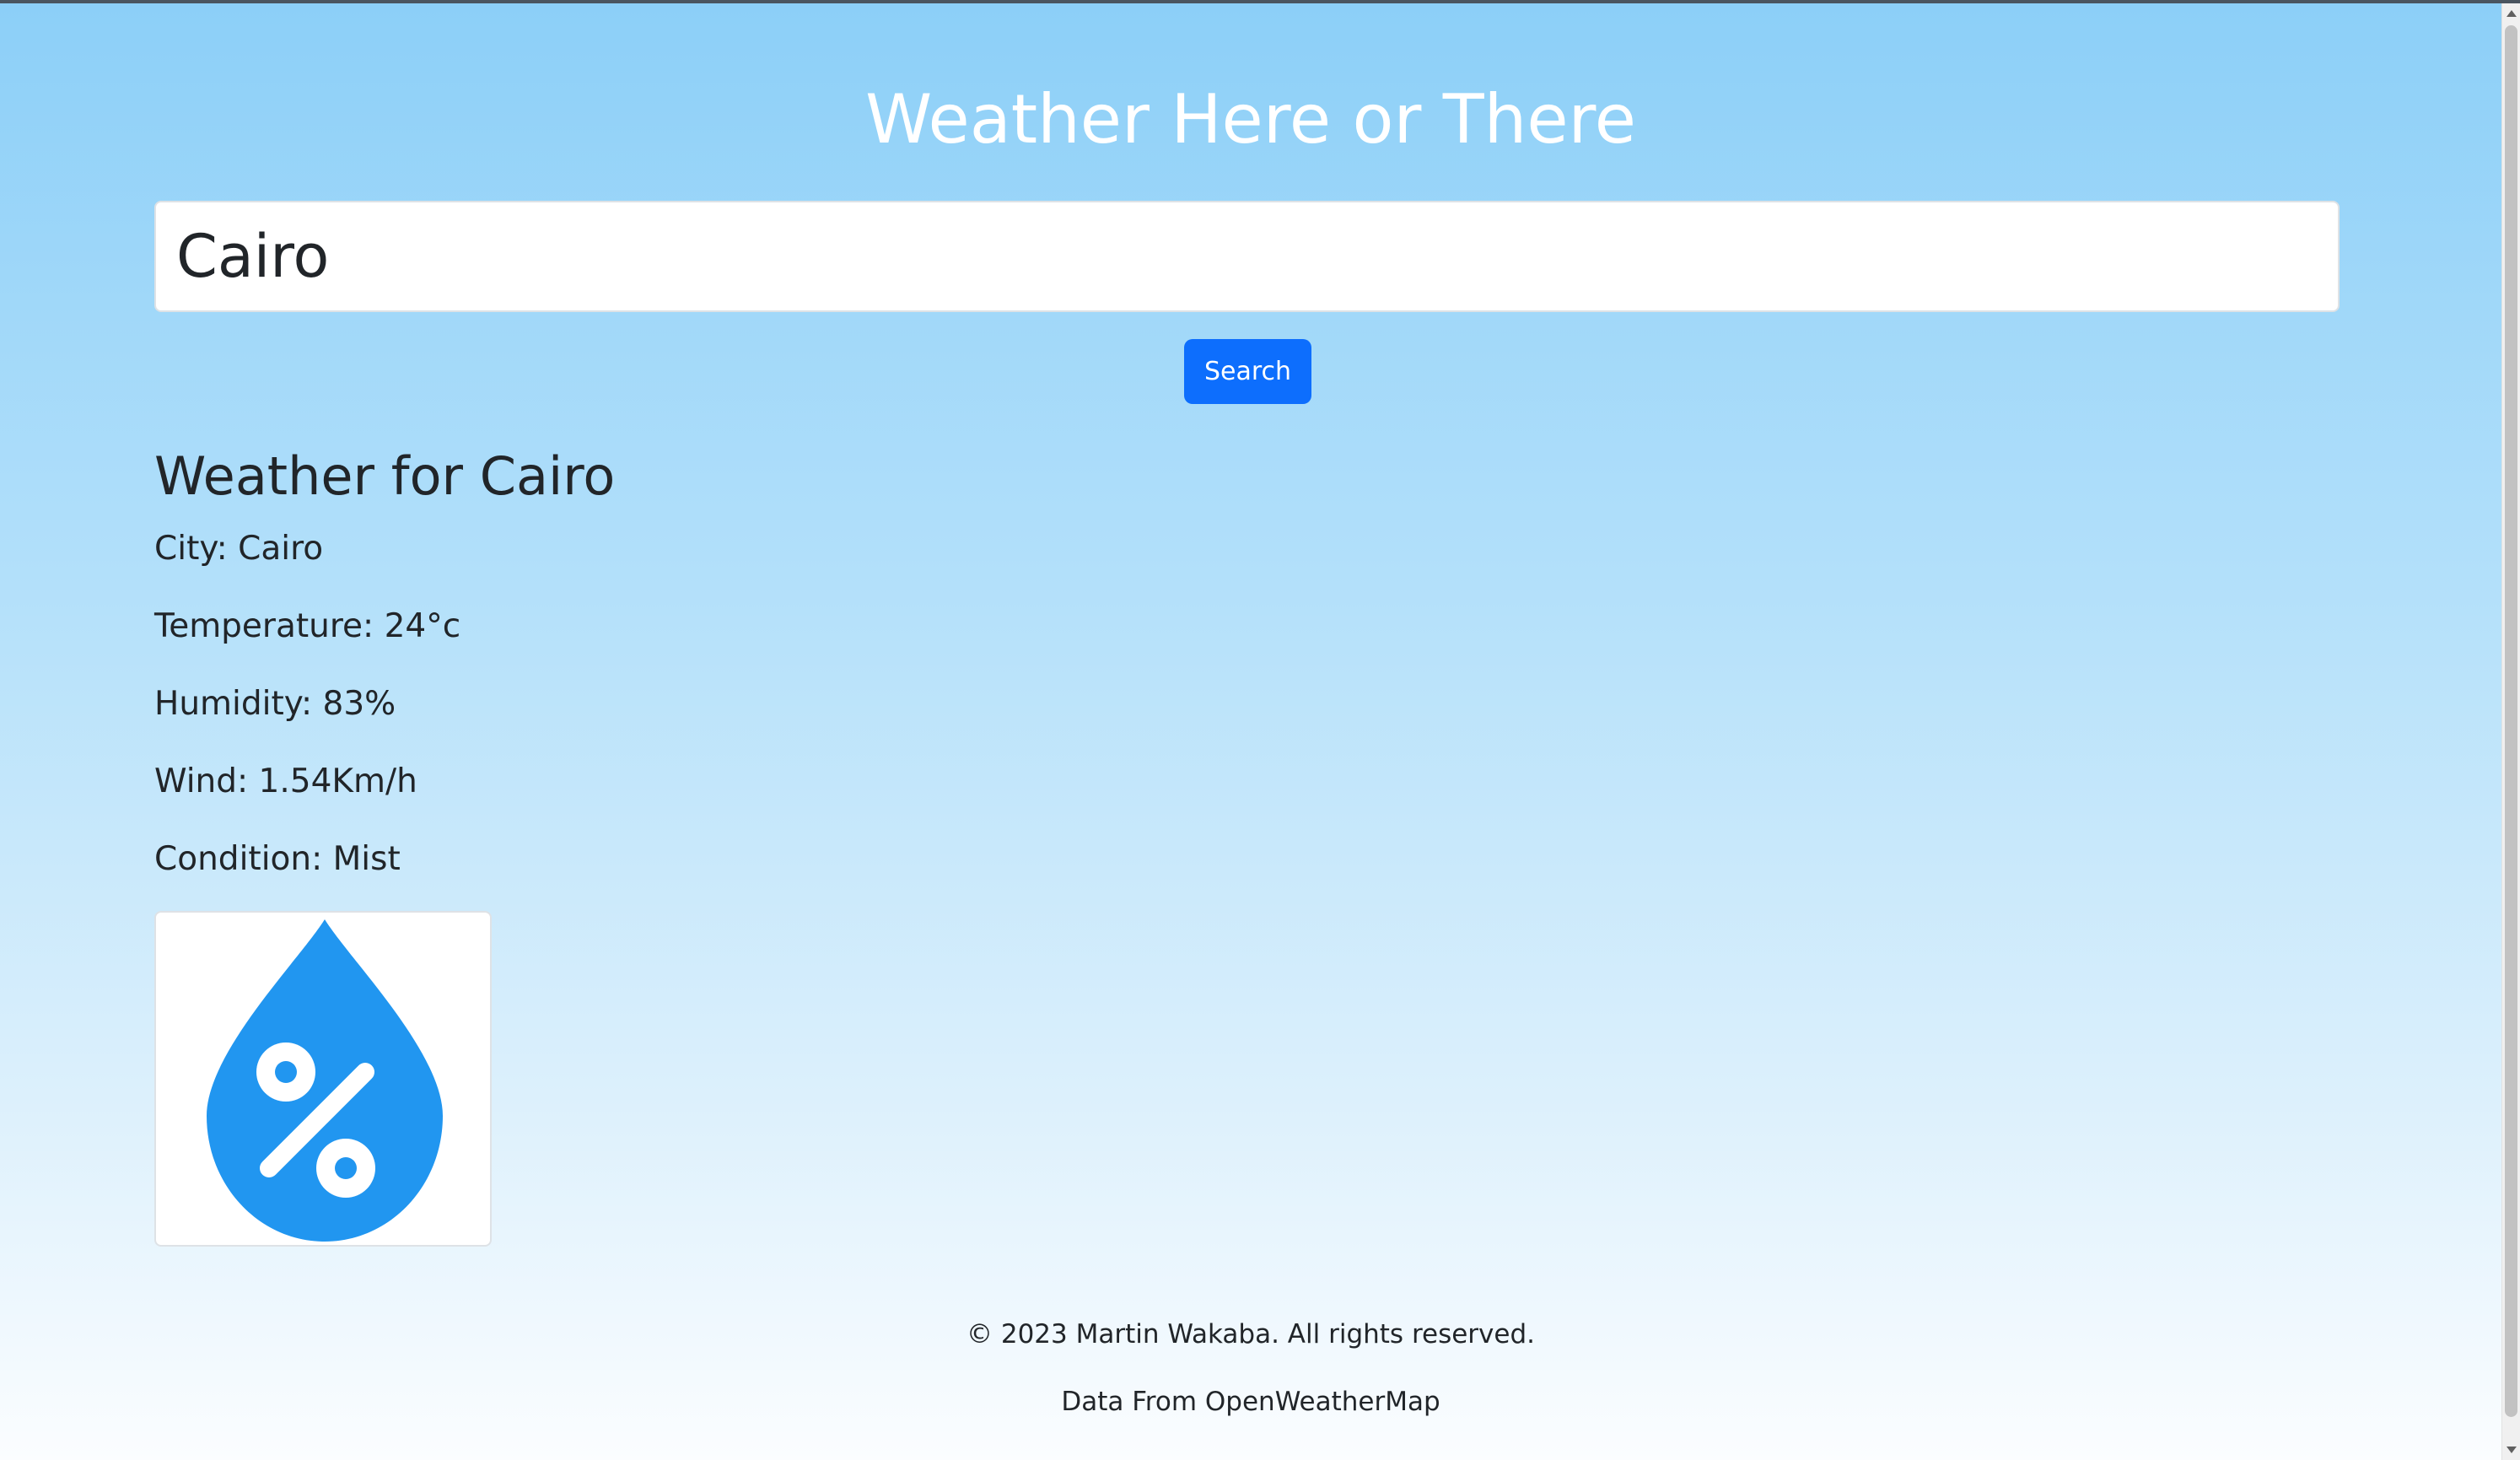 The width and height of the screenshot is (2520, 1460). What do you see at coordinates (1250, 120) in the screenshot?
I see `page-title: Weather Here or There` at bounding box center [1250, 120].